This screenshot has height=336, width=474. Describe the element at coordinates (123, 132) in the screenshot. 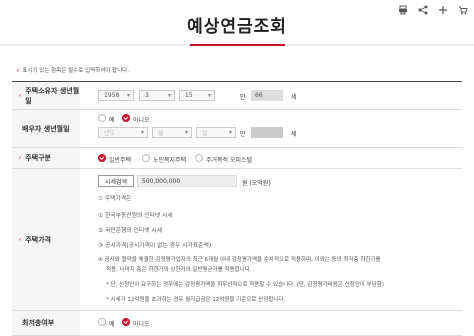

I see `spouse-year-select: 년도` at that location.